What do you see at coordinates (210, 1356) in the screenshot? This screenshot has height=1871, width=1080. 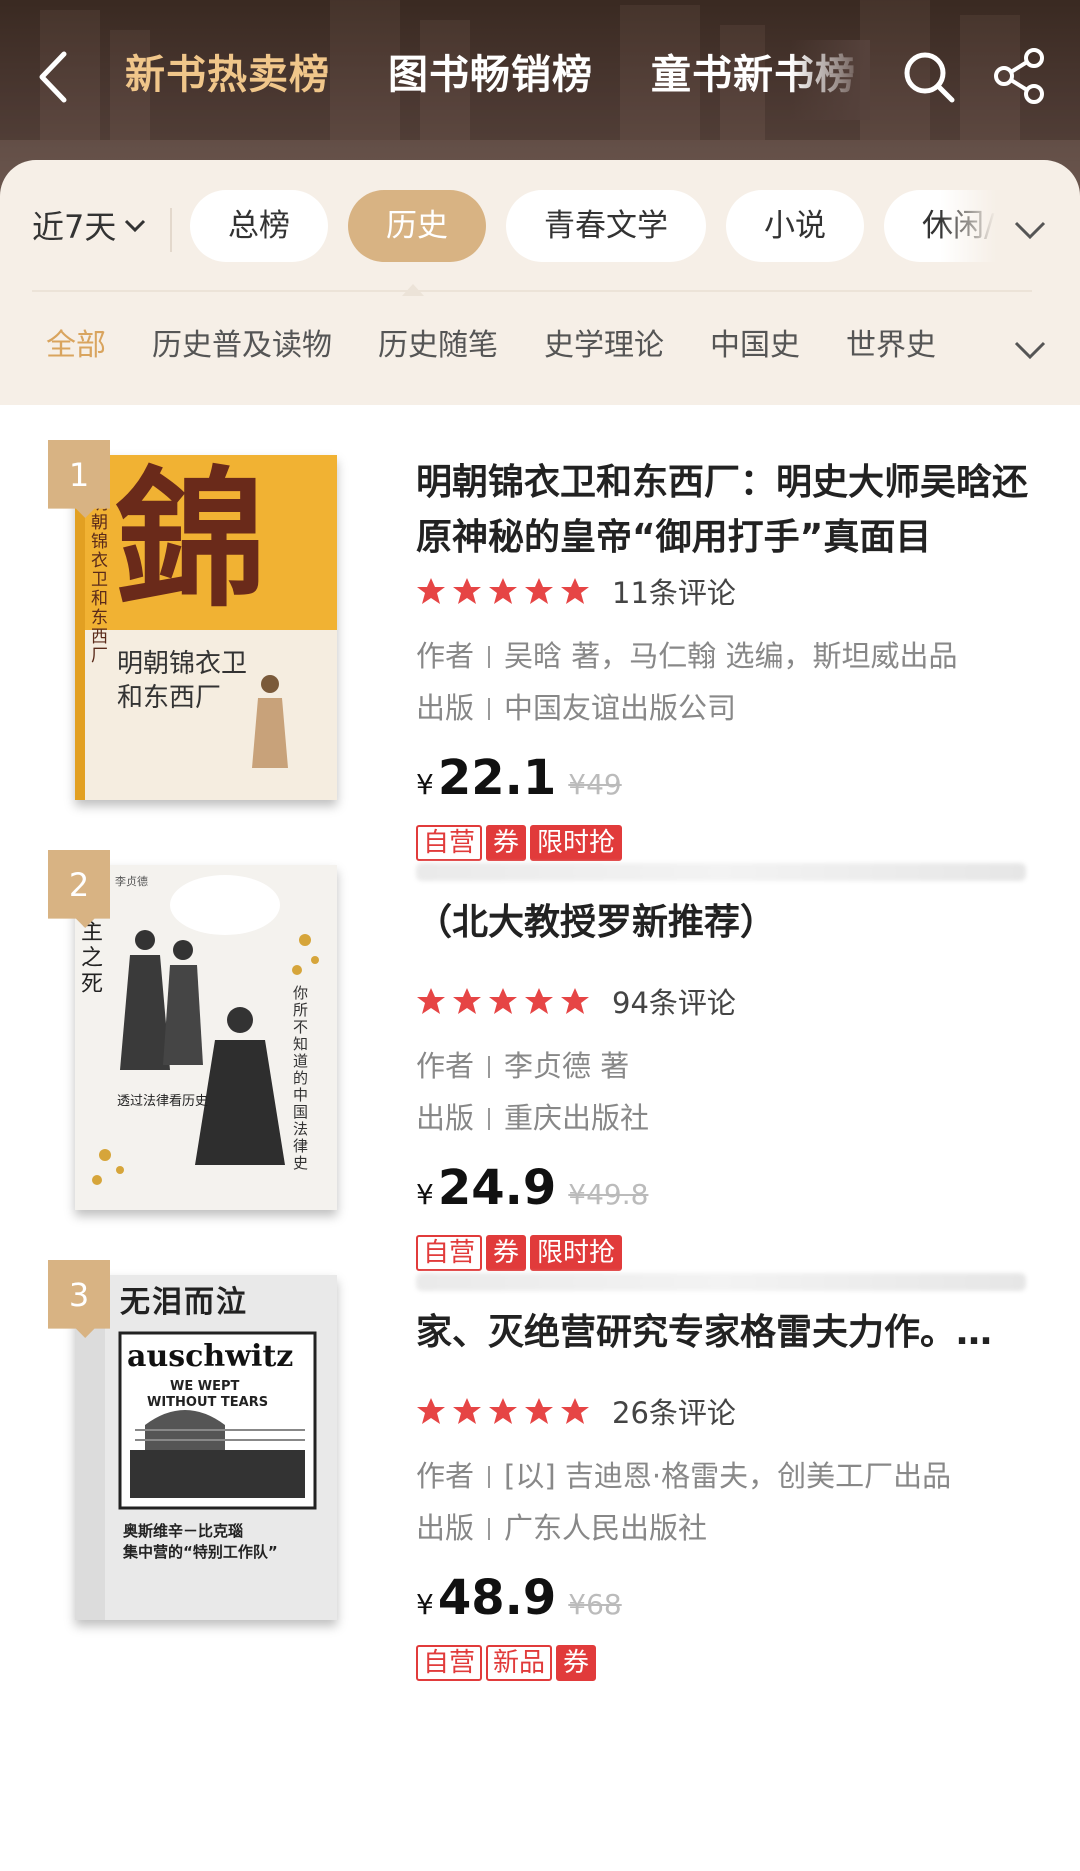 I see `cover-brand: auschwitz` at bounding box center [210, 1356].